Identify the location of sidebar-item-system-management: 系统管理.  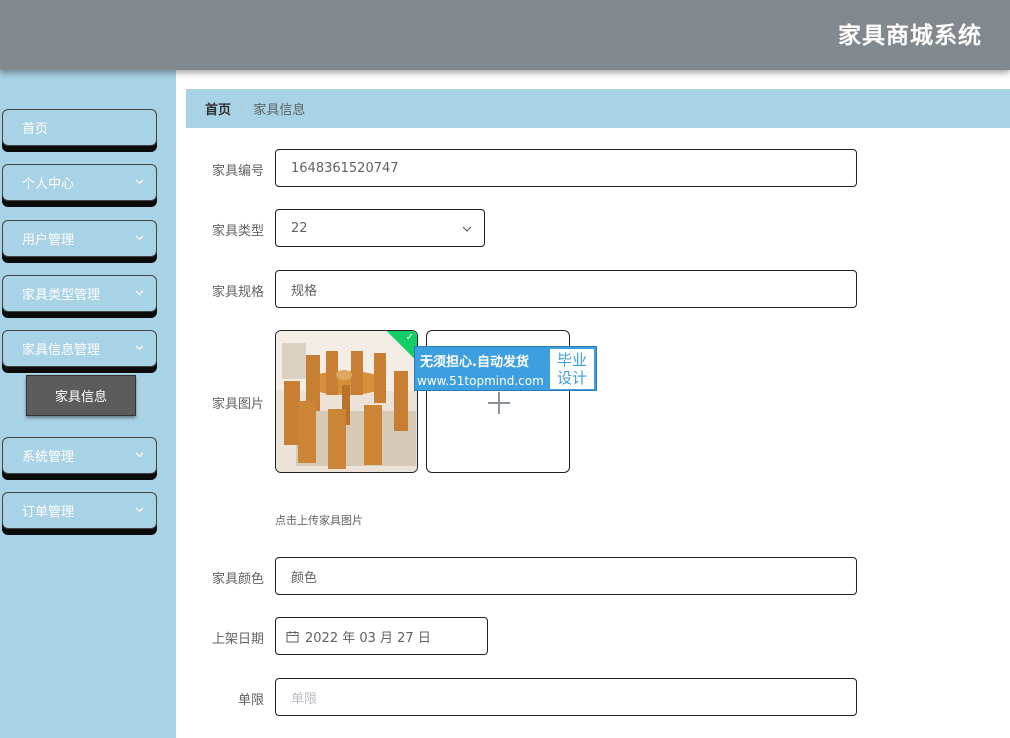
(79, 455).